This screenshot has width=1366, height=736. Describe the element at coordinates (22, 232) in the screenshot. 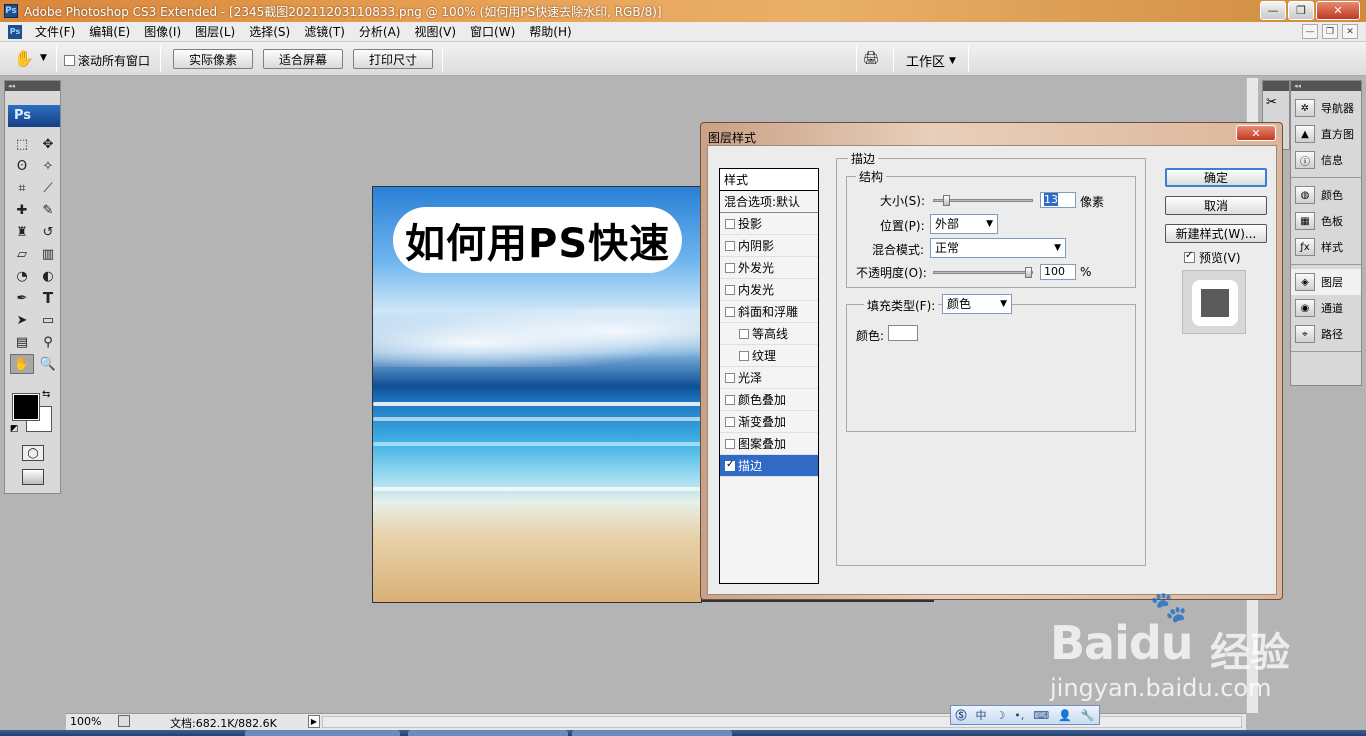

I see `clone-stamp-icon: ♜` at that location.